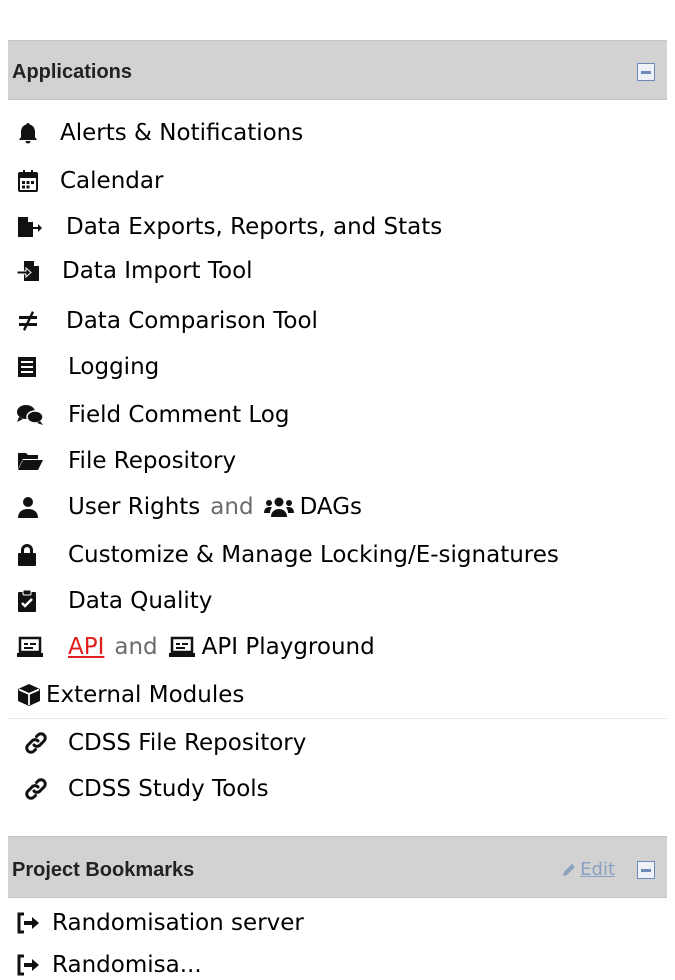 This screenshot has height=980, width=675. What do you see at coordinates (646, 72) in the screenshot?
I see `collapse-applications-button` at bounding box center [646, 72].